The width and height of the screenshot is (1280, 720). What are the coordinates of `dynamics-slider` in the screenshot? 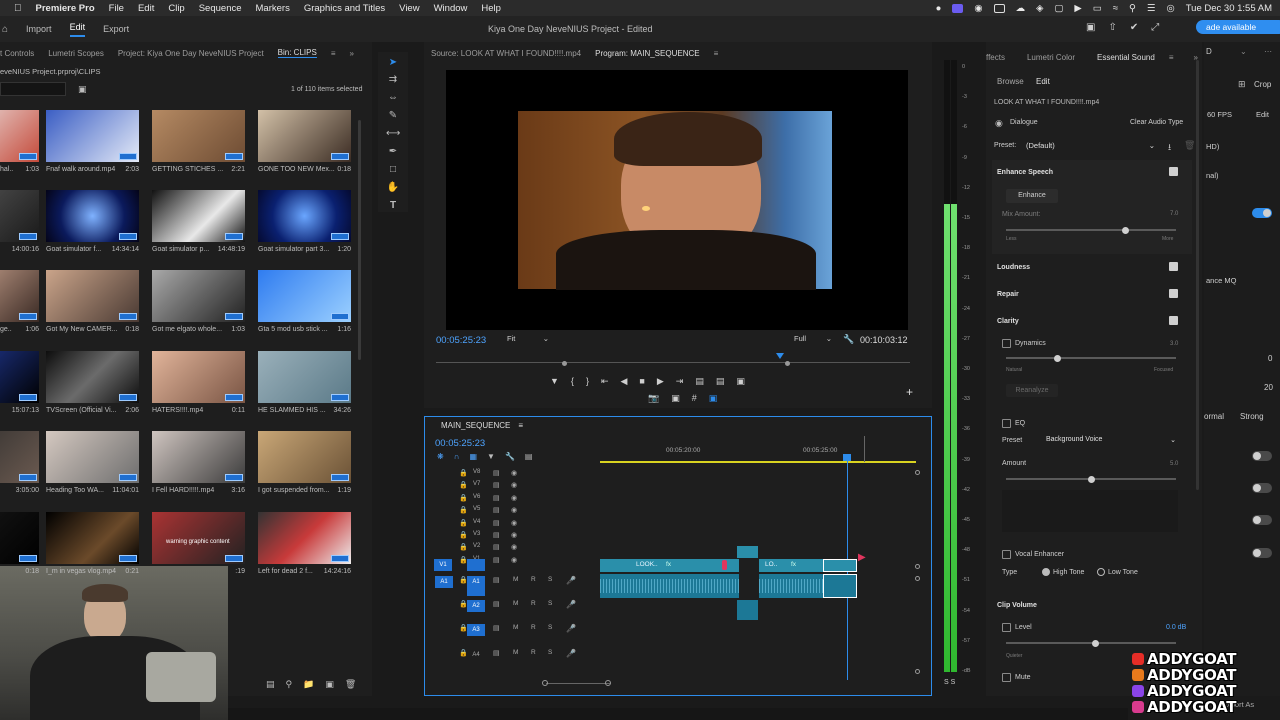 It's located at (1091, 358).